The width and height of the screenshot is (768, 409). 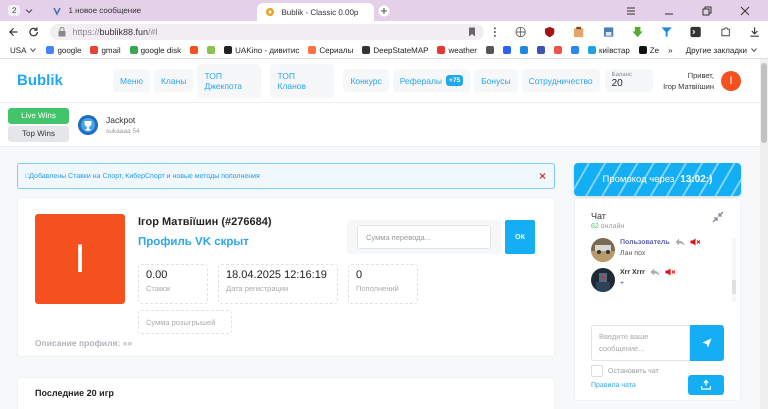 What do you see at coordinates (754, 32) in the screenshot?
I see `download-icon` at bounding box center [754, 32].